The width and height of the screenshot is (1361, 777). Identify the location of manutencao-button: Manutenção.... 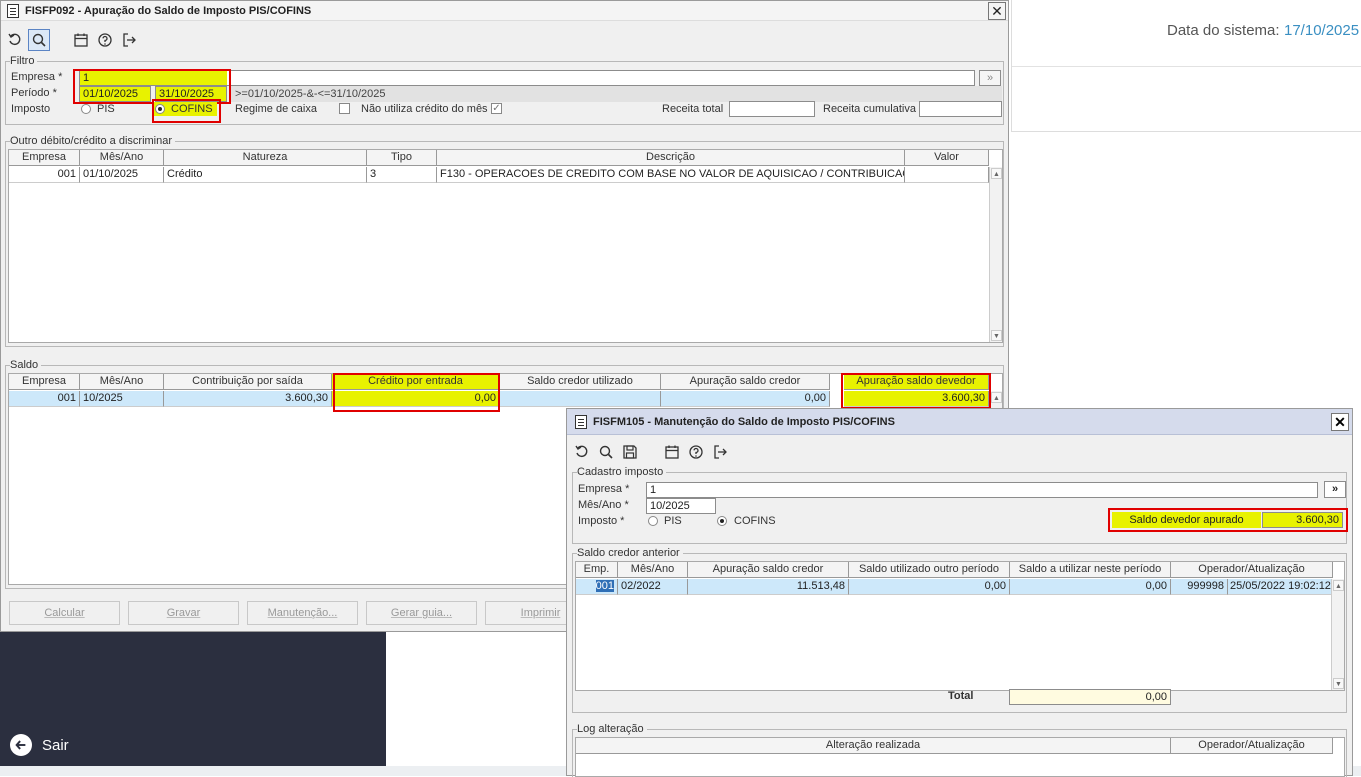
(302, 613).